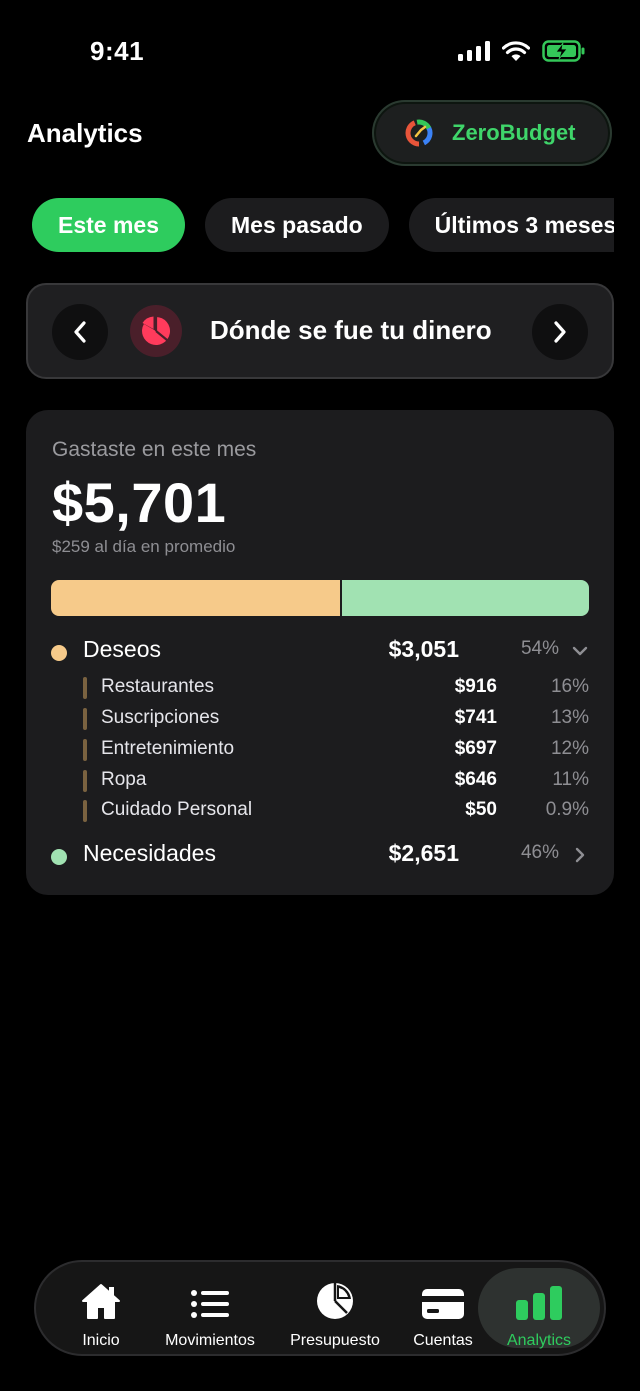 The height and width of the screenshot is (1391, 640). I want to click on tab-movimientos: Movimientos, so click(210, 1308).